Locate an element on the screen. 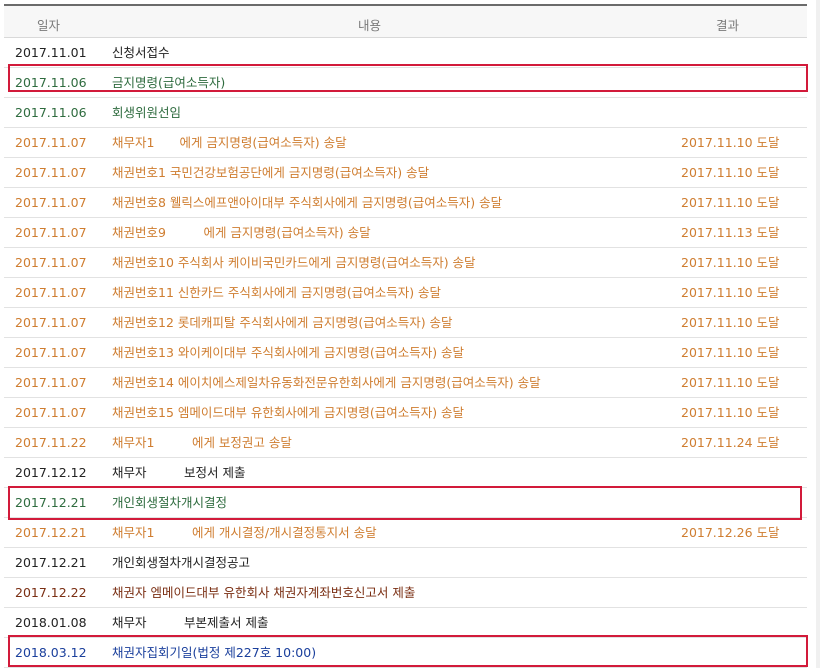 This screenshot has height=668, width=820. row-result: 2017.12.26 도달 is located at coordinates (730, 532).